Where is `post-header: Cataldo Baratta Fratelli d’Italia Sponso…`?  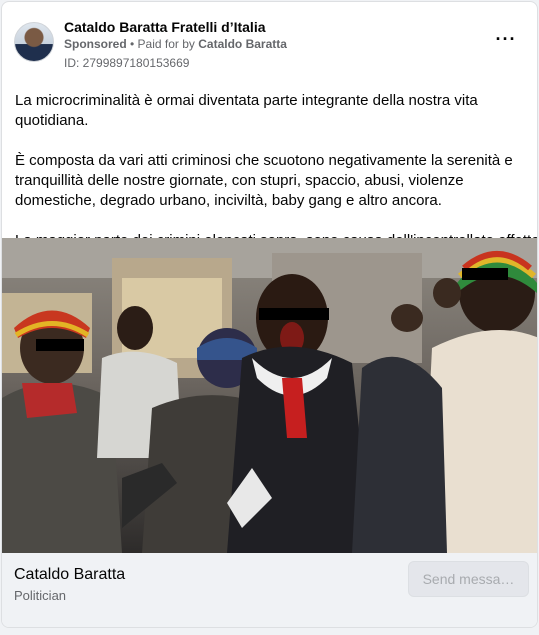
post-header: Cataldo Baratta Fratelli d’Italia Sponso… is located at coordinates (269, 45).